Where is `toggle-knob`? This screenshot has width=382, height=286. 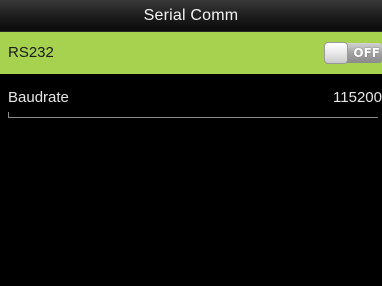
toggle-knob is located at coordinates (336, 53).